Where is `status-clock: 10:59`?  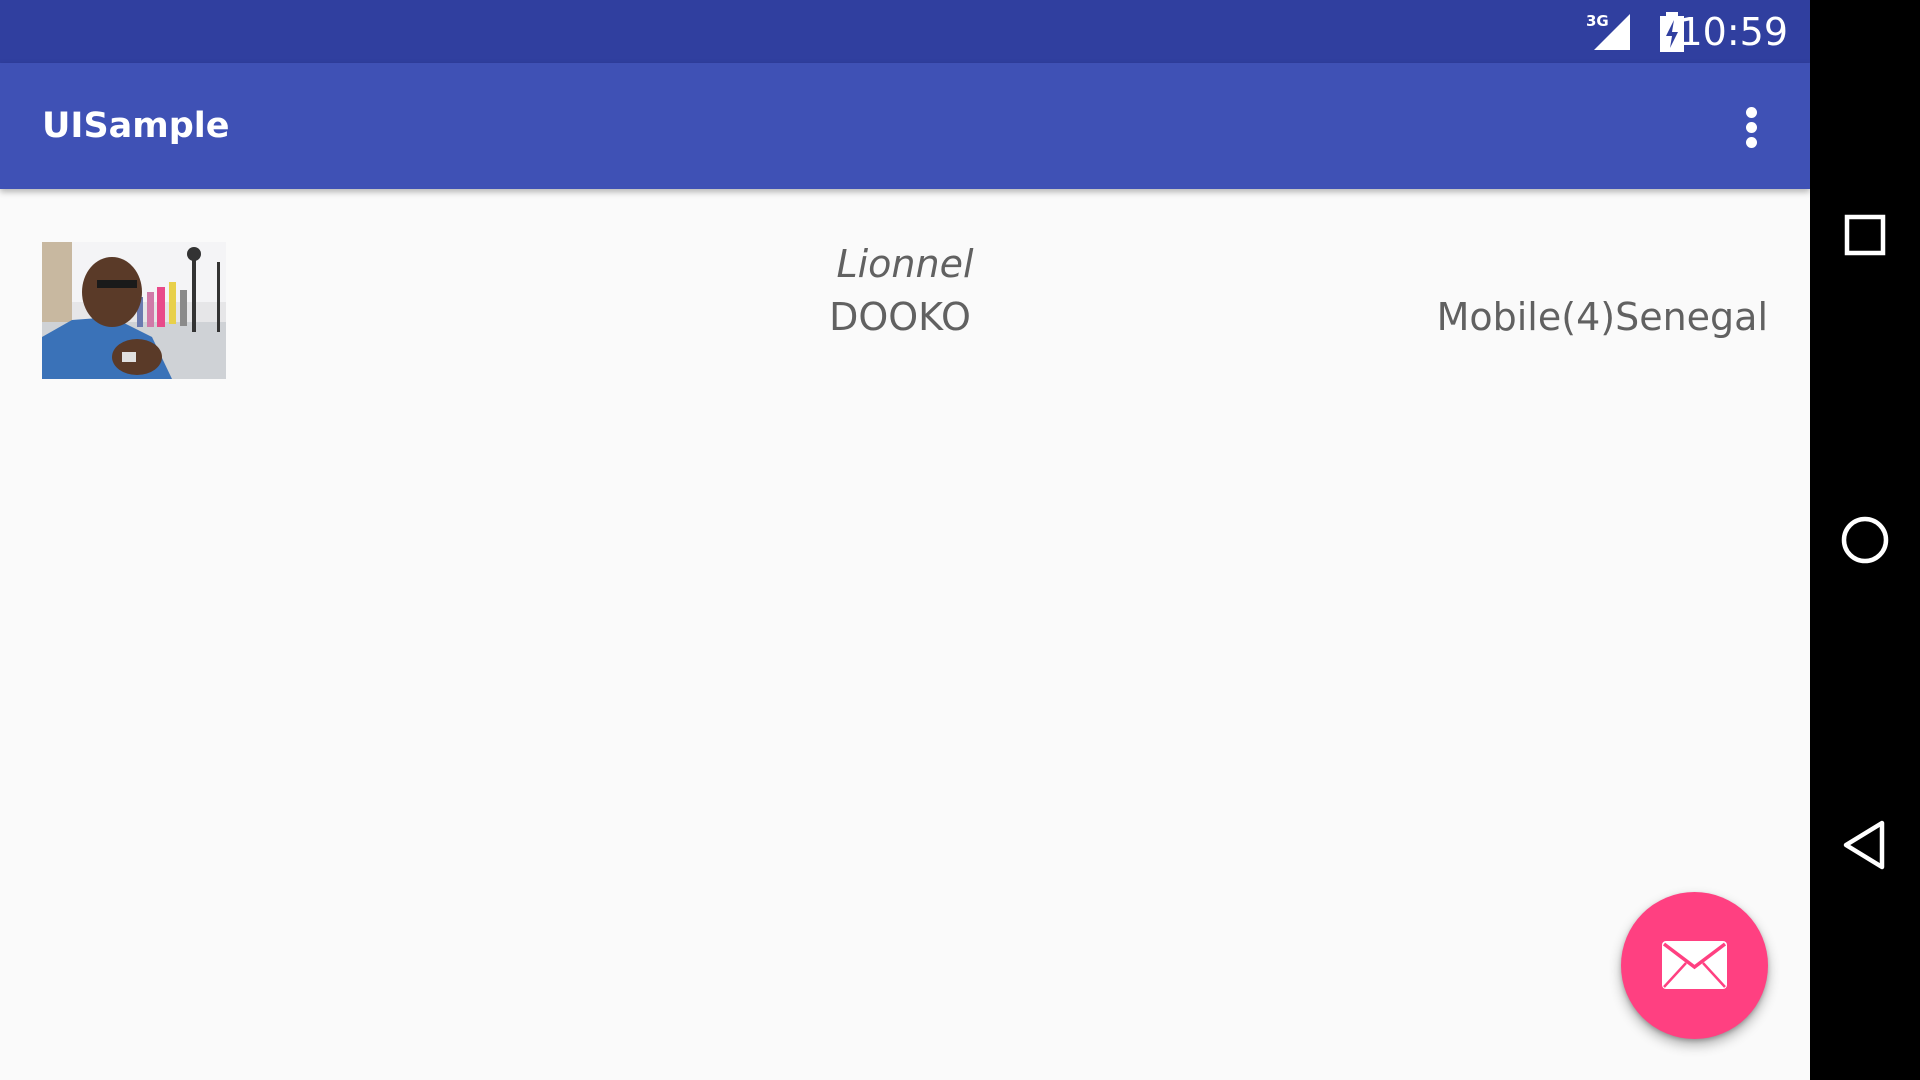 status-clock: 10:59 is located at coordinates (1733, 32).